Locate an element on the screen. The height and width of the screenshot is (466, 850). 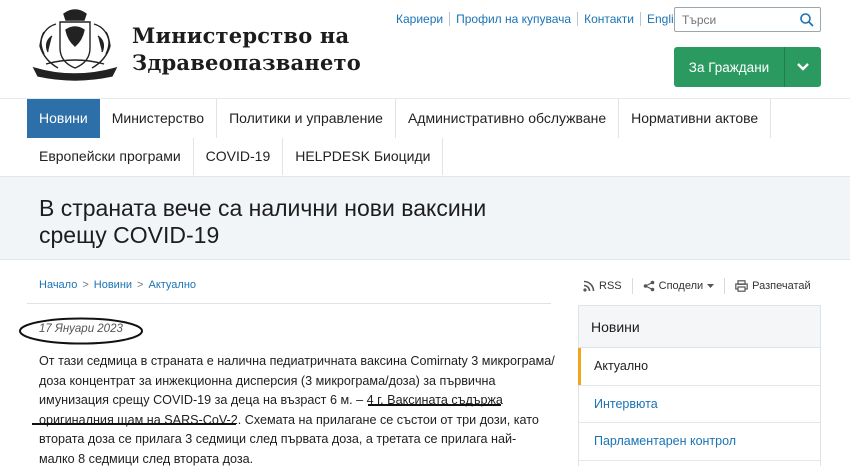
nav-item-helpdesk: HELPDESK Биоциди is located at coordinates (363, 156).